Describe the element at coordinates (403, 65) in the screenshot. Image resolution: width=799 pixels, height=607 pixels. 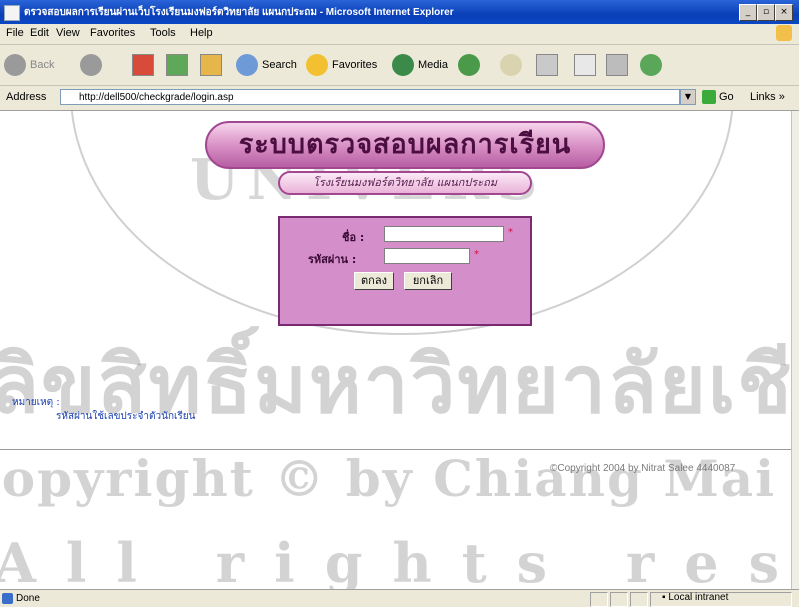
I see `media-icon` at that location.